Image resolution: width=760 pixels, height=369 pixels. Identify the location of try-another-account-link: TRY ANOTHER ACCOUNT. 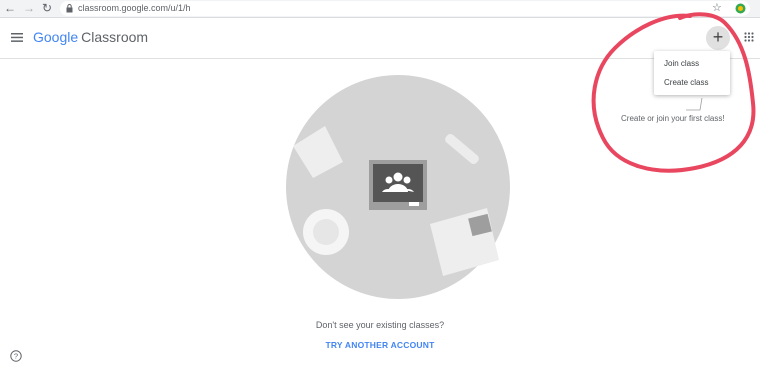
(380, 345).